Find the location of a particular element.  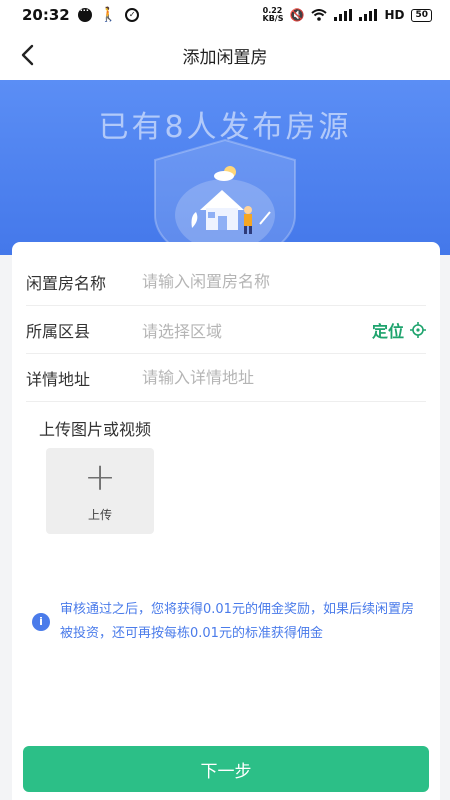

upload-button: + 上传 is located at coordinates (100, 491).